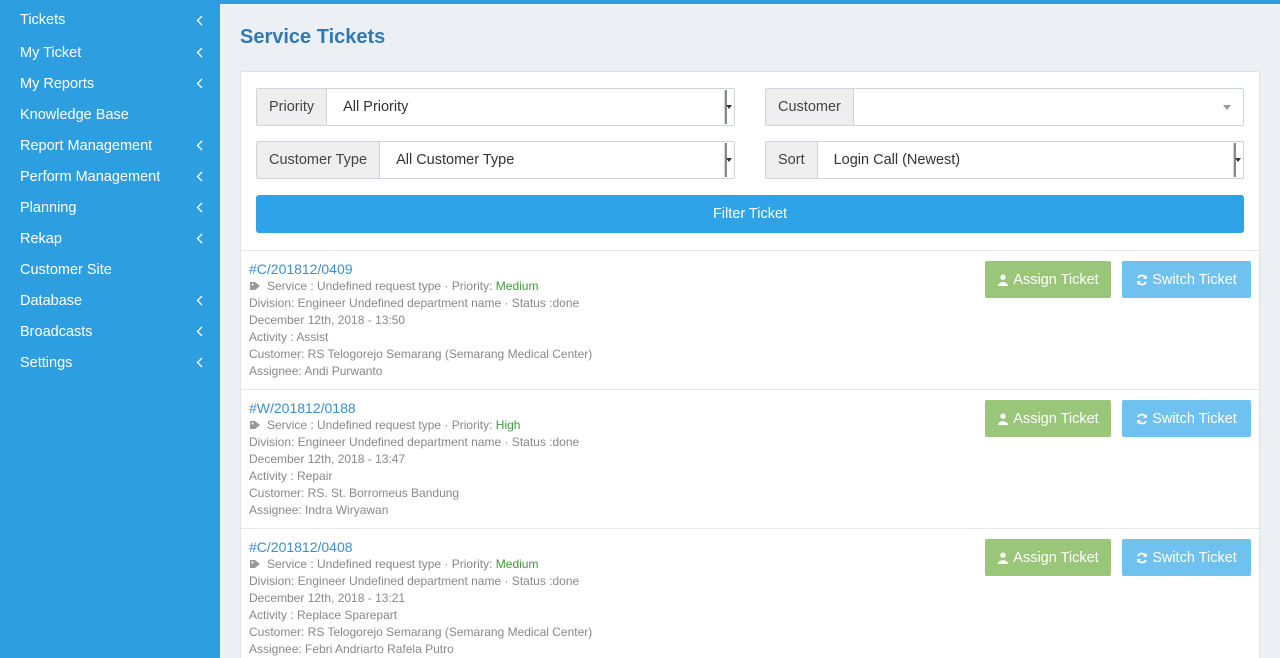  What do you see at coordinates (376, 107) in the screenshot?
I see `priority-select-value: All Priority` at bounding box center [376, 107].